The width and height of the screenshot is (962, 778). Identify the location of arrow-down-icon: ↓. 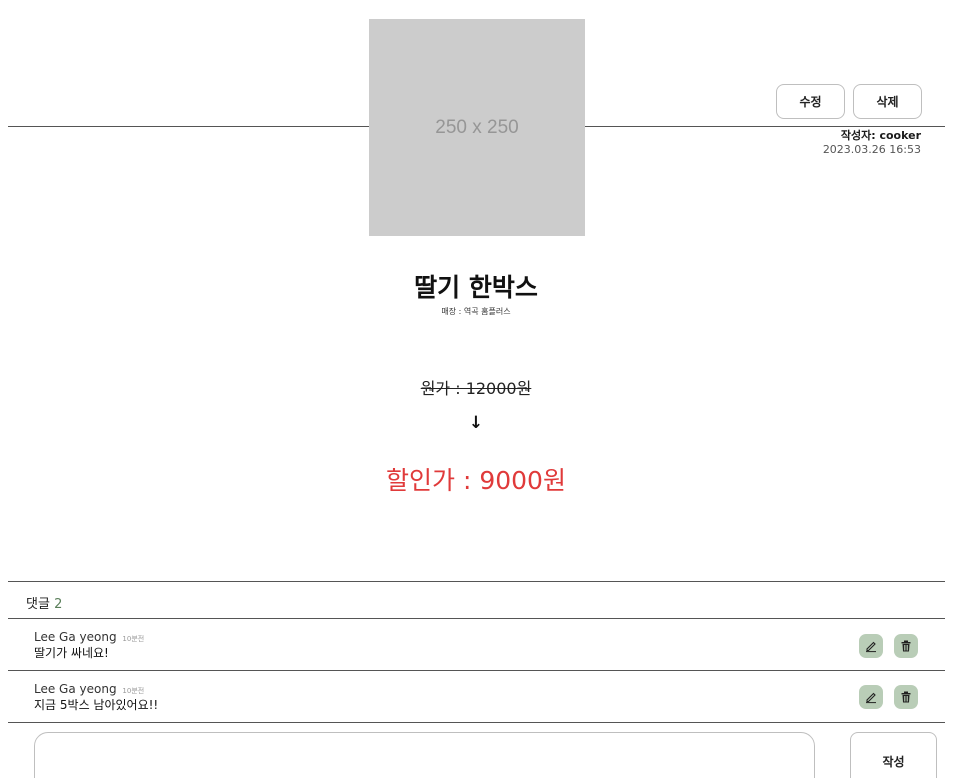
(476, 423).